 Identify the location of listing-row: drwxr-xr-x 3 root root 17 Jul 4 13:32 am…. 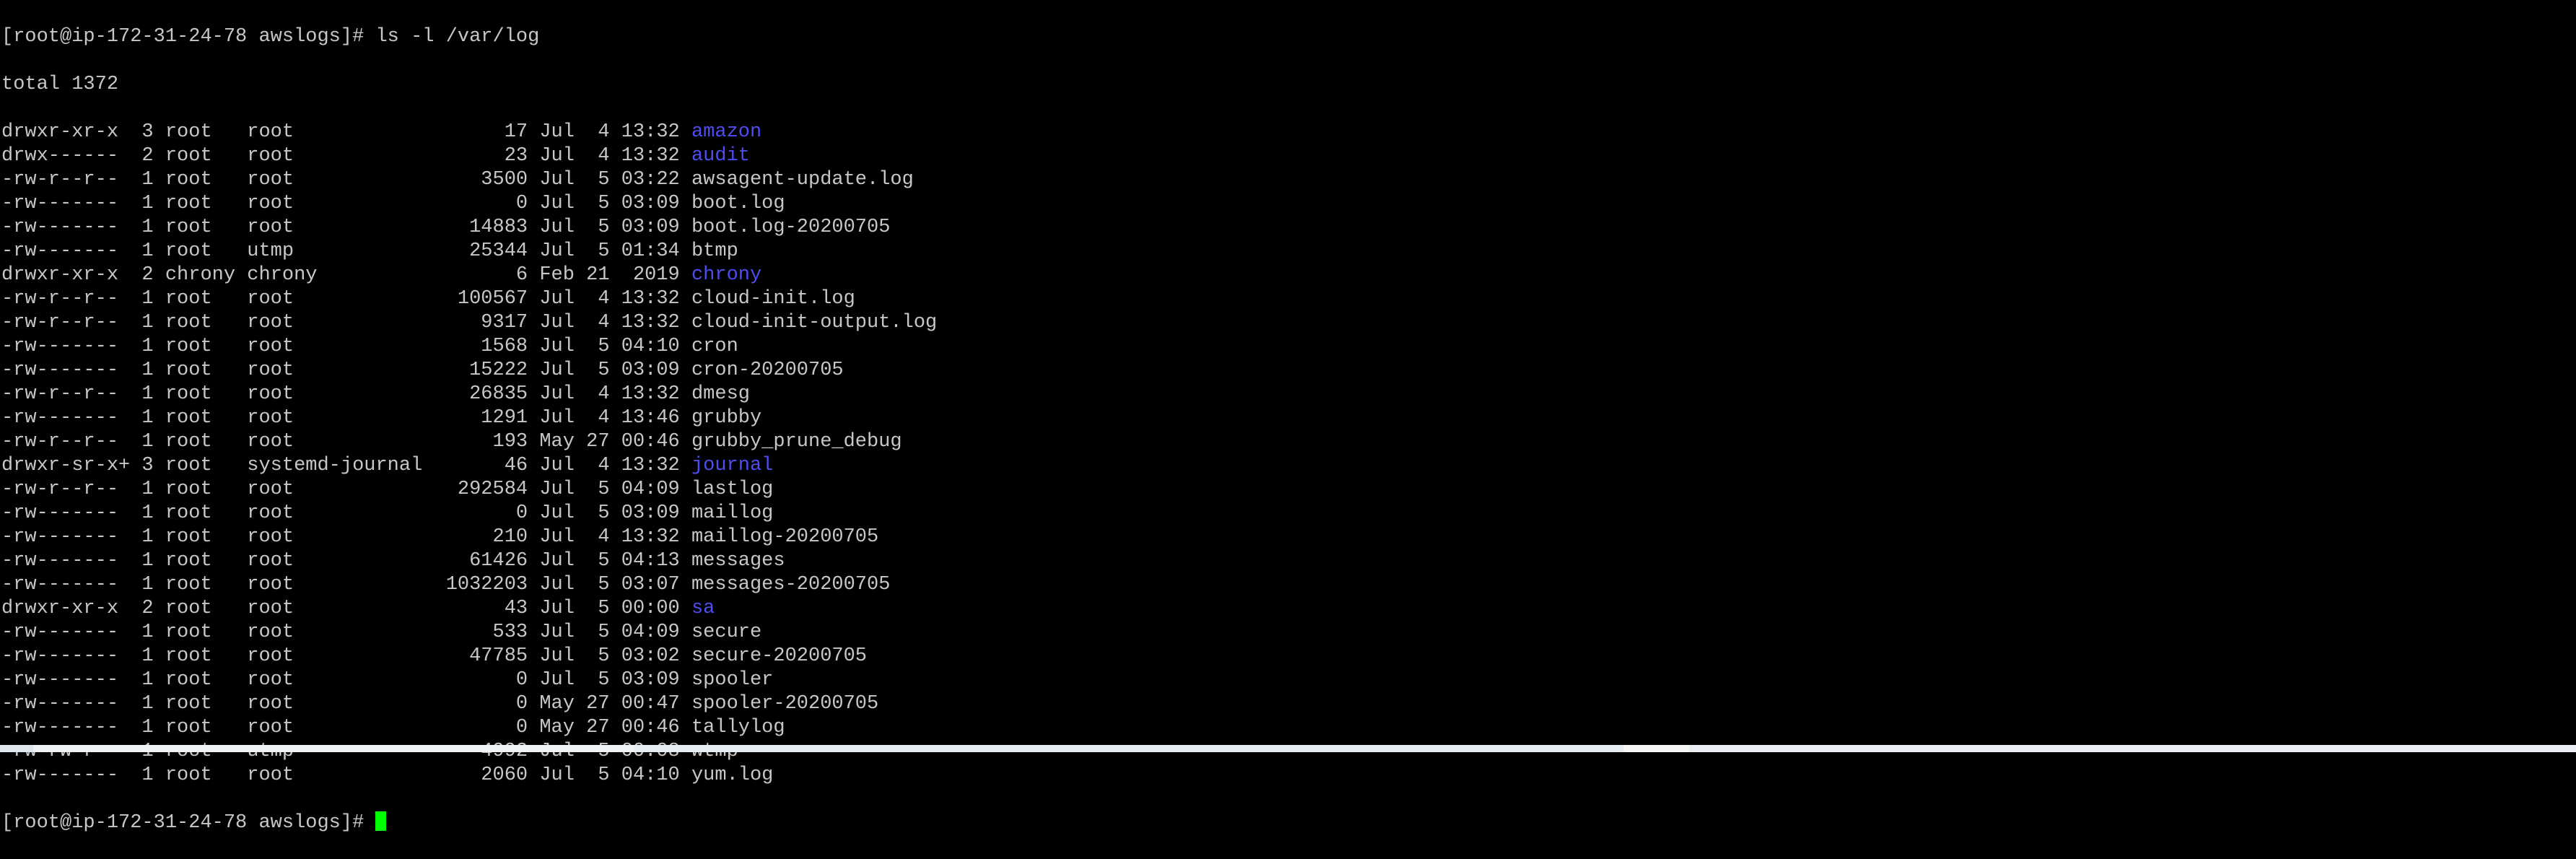
(1288, 132).